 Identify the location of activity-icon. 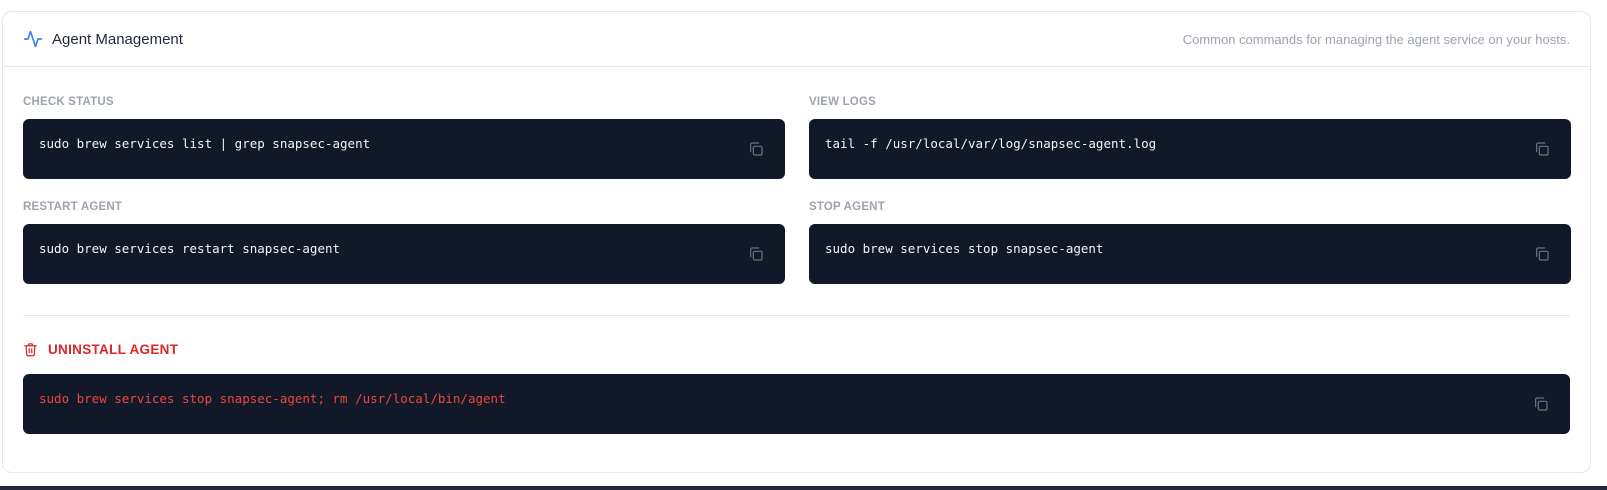
(33, 39).